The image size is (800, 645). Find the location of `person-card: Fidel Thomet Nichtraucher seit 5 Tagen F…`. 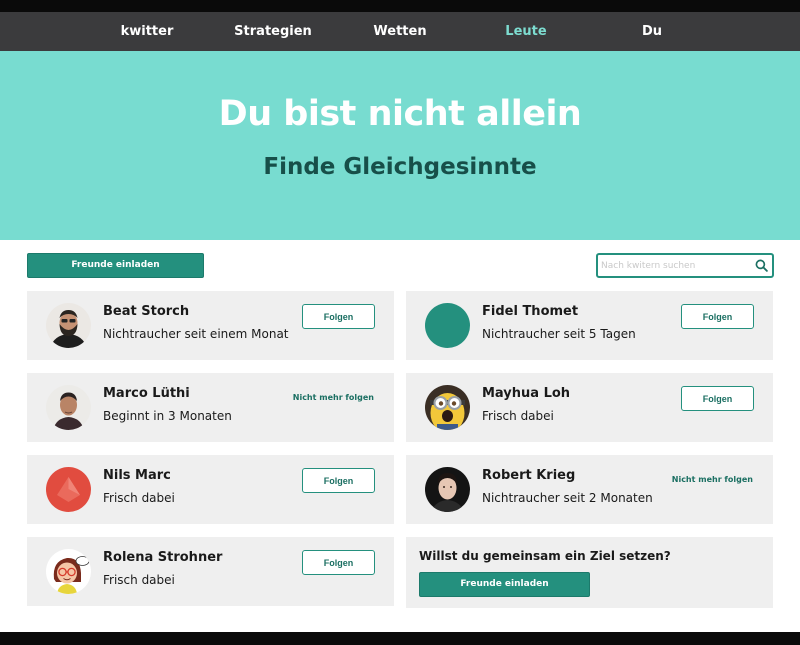

person-card: Fidel Thomet Nichtraucher seit 5 Tagen F… is located at coordinates (589, 325).